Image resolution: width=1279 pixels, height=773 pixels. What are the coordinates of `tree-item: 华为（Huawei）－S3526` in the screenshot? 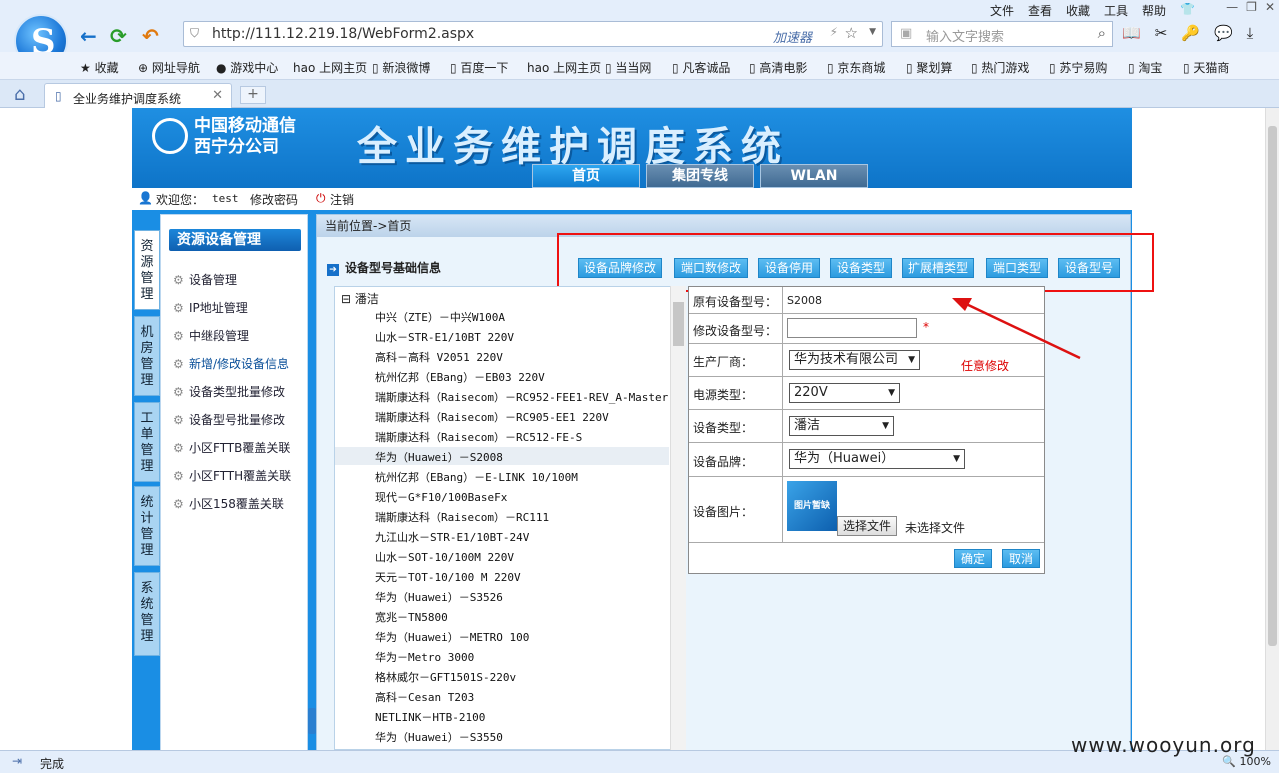 It's located at (439, 597).